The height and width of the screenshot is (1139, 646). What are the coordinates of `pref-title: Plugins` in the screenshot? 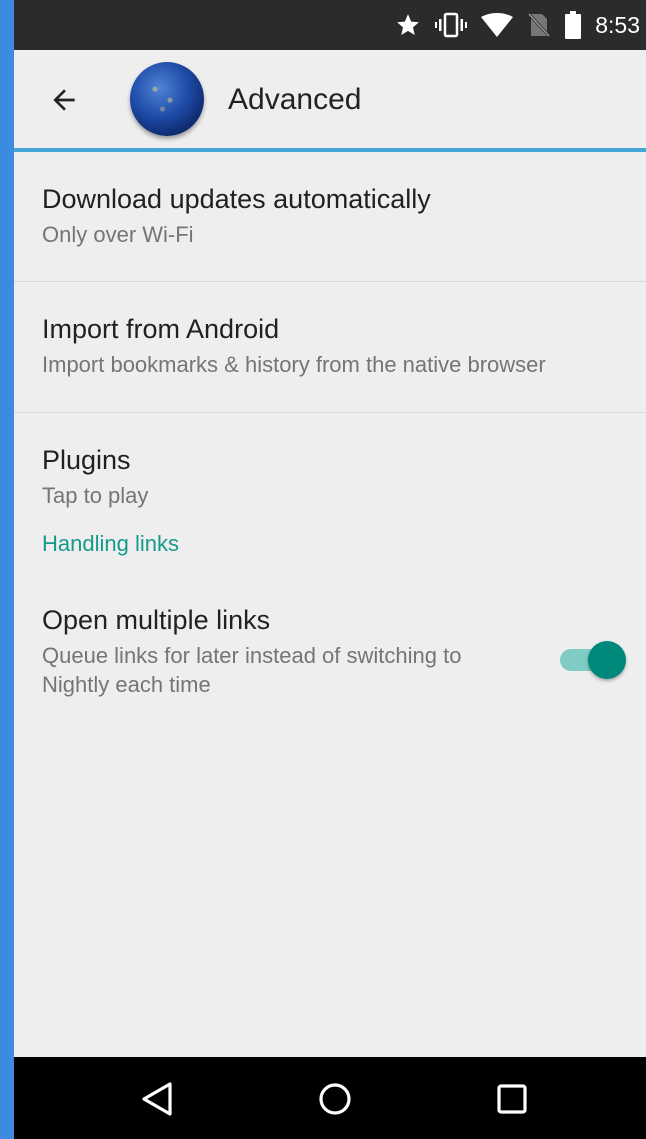 It's located at (86, 460).